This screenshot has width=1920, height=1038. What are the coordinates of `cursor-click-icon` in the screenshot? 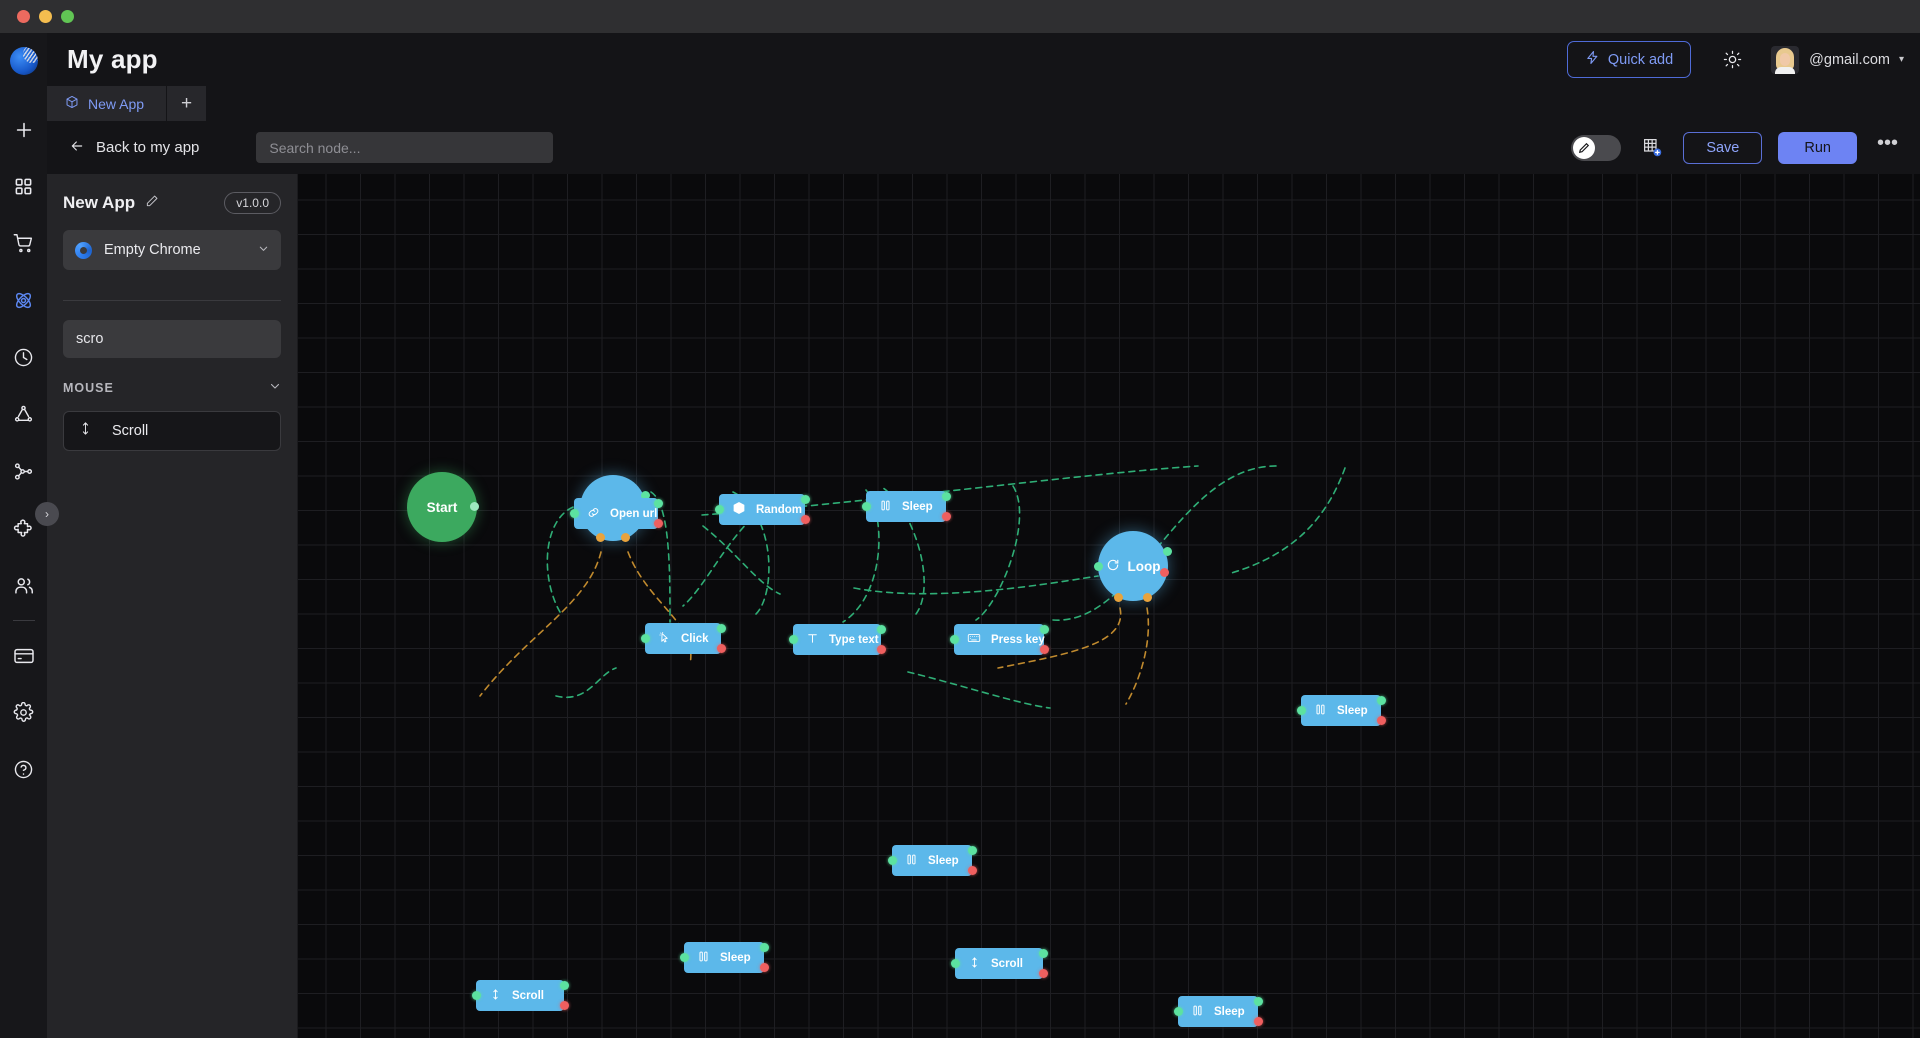 It's located at (664, 639).